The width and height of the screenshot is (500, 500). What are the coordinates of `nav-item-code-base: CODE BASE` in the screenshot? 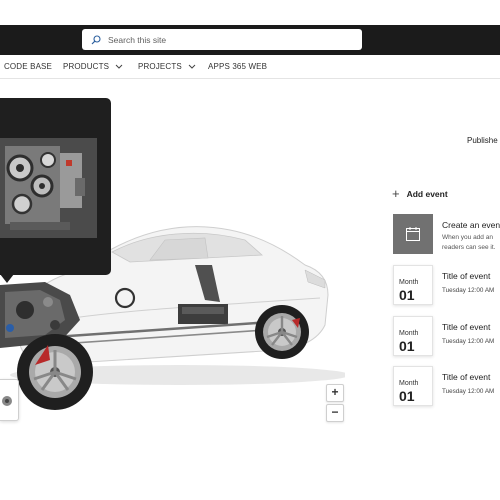 It's located at (28, 66).